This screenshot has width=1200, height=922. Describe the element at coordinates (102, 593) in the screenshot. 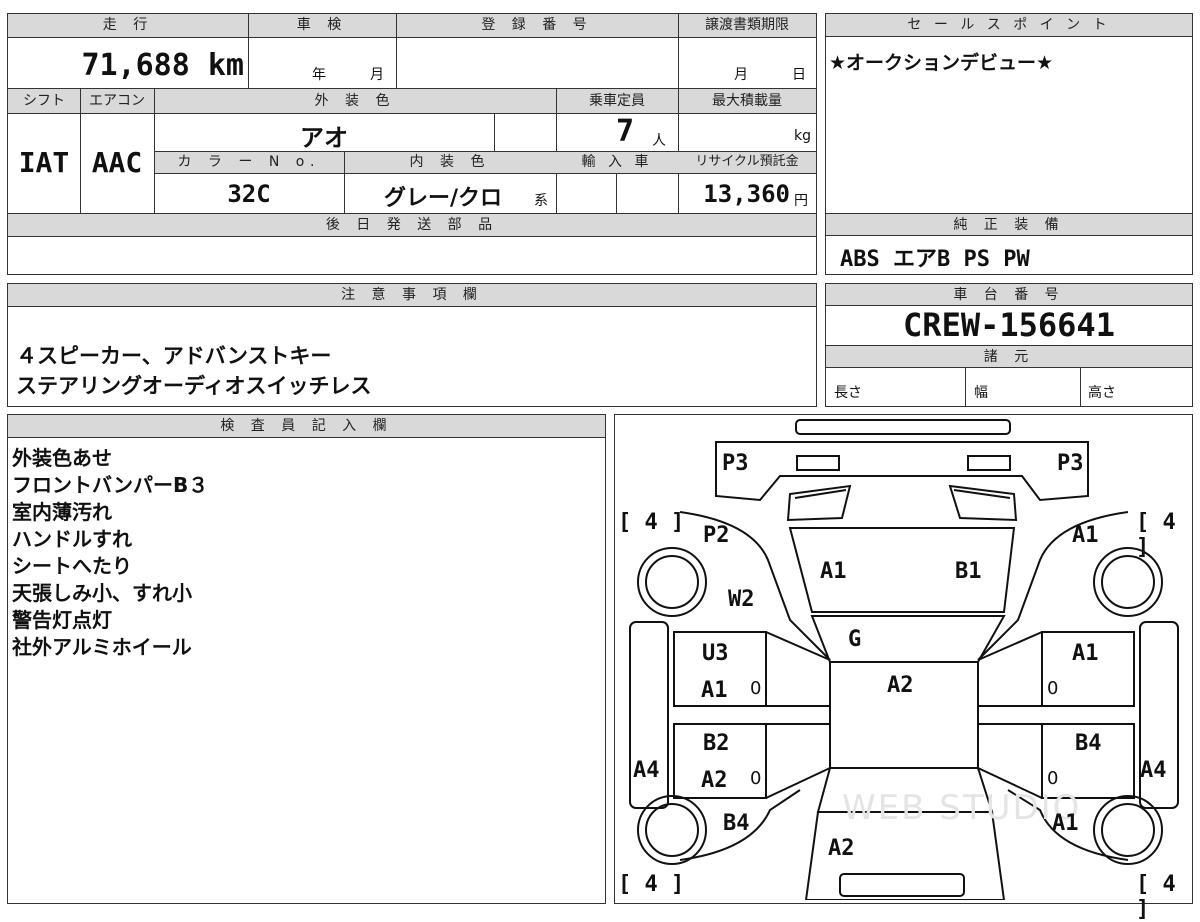

I see `inspector-line: 天張しみ小、すれ小` at that location.